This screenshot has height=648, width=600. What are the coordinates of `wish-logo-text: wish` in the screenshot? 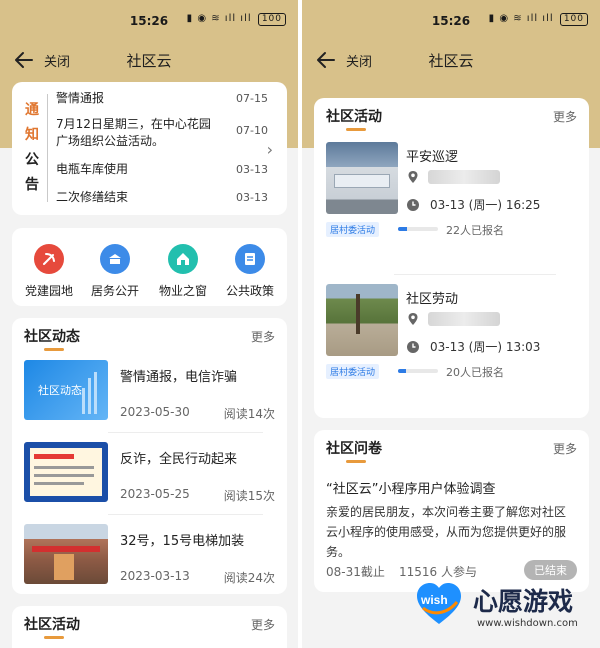 It's located at (434, 600).